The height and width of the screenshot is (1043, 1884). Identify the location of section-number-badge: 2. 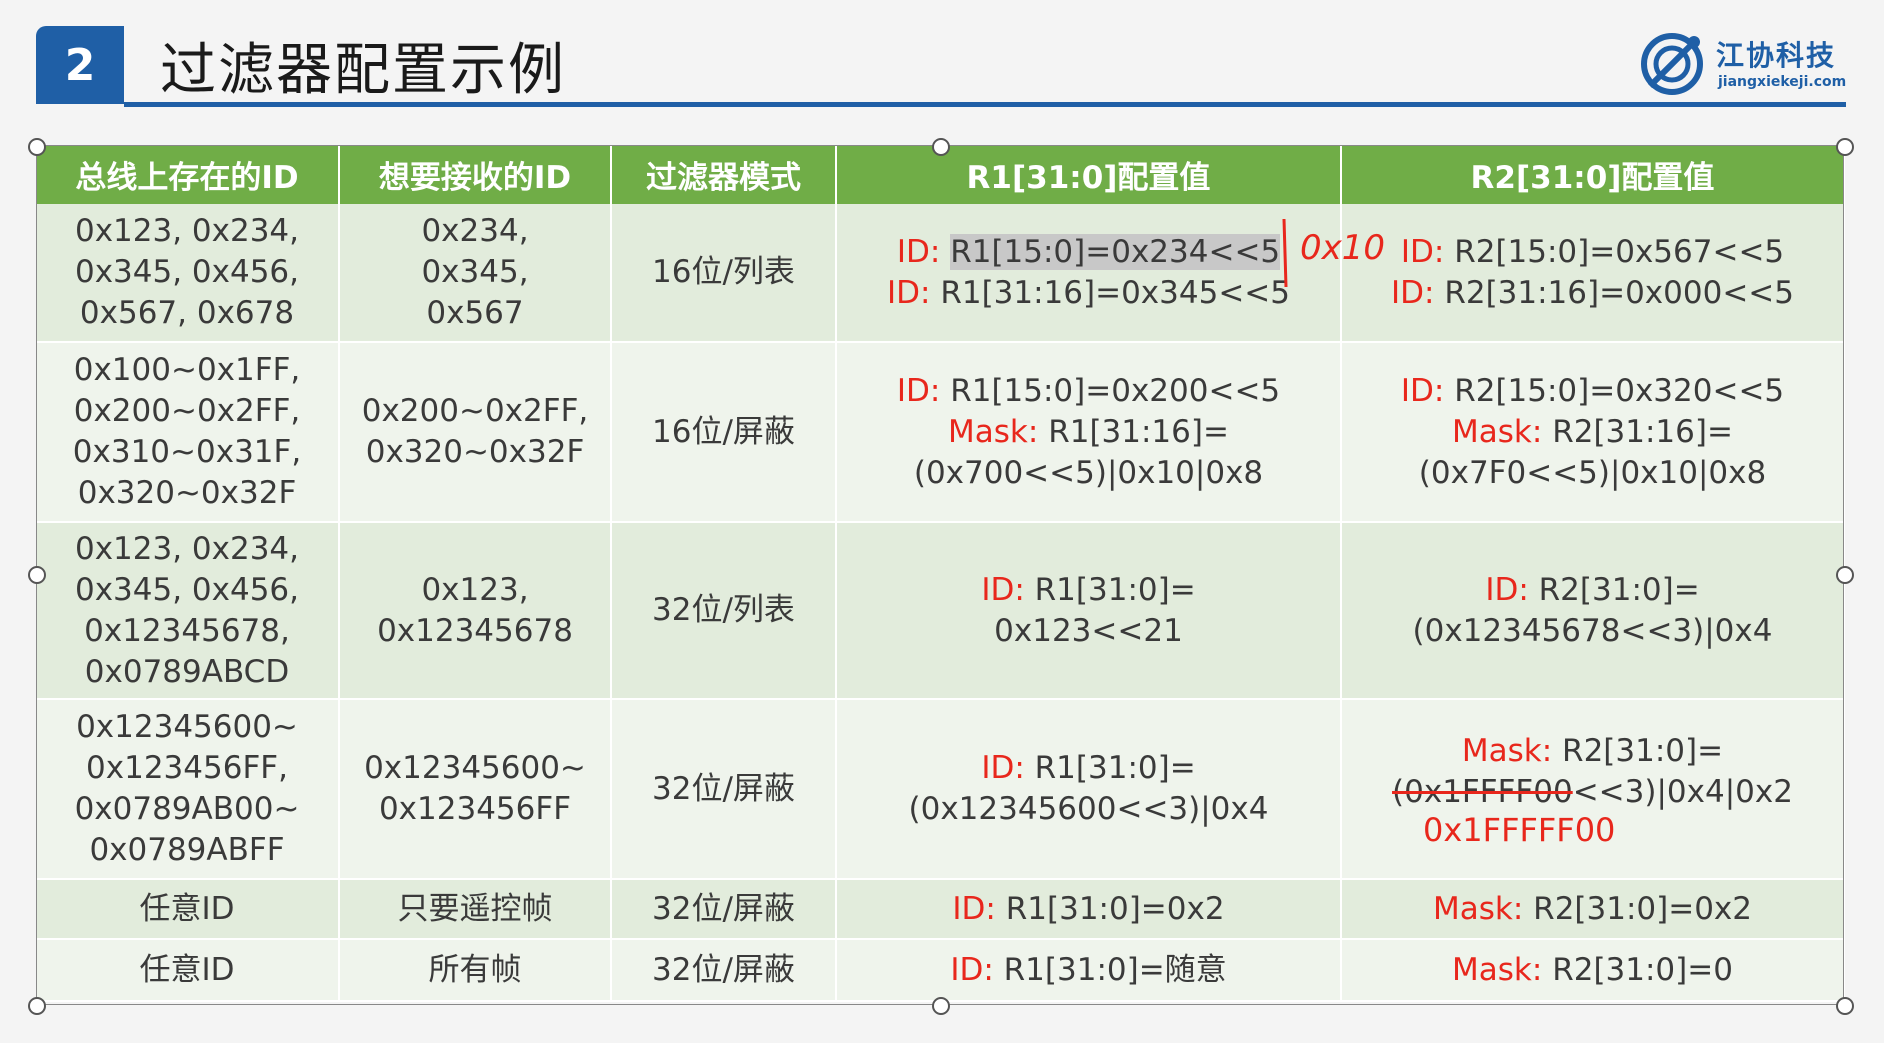
(80, 65).